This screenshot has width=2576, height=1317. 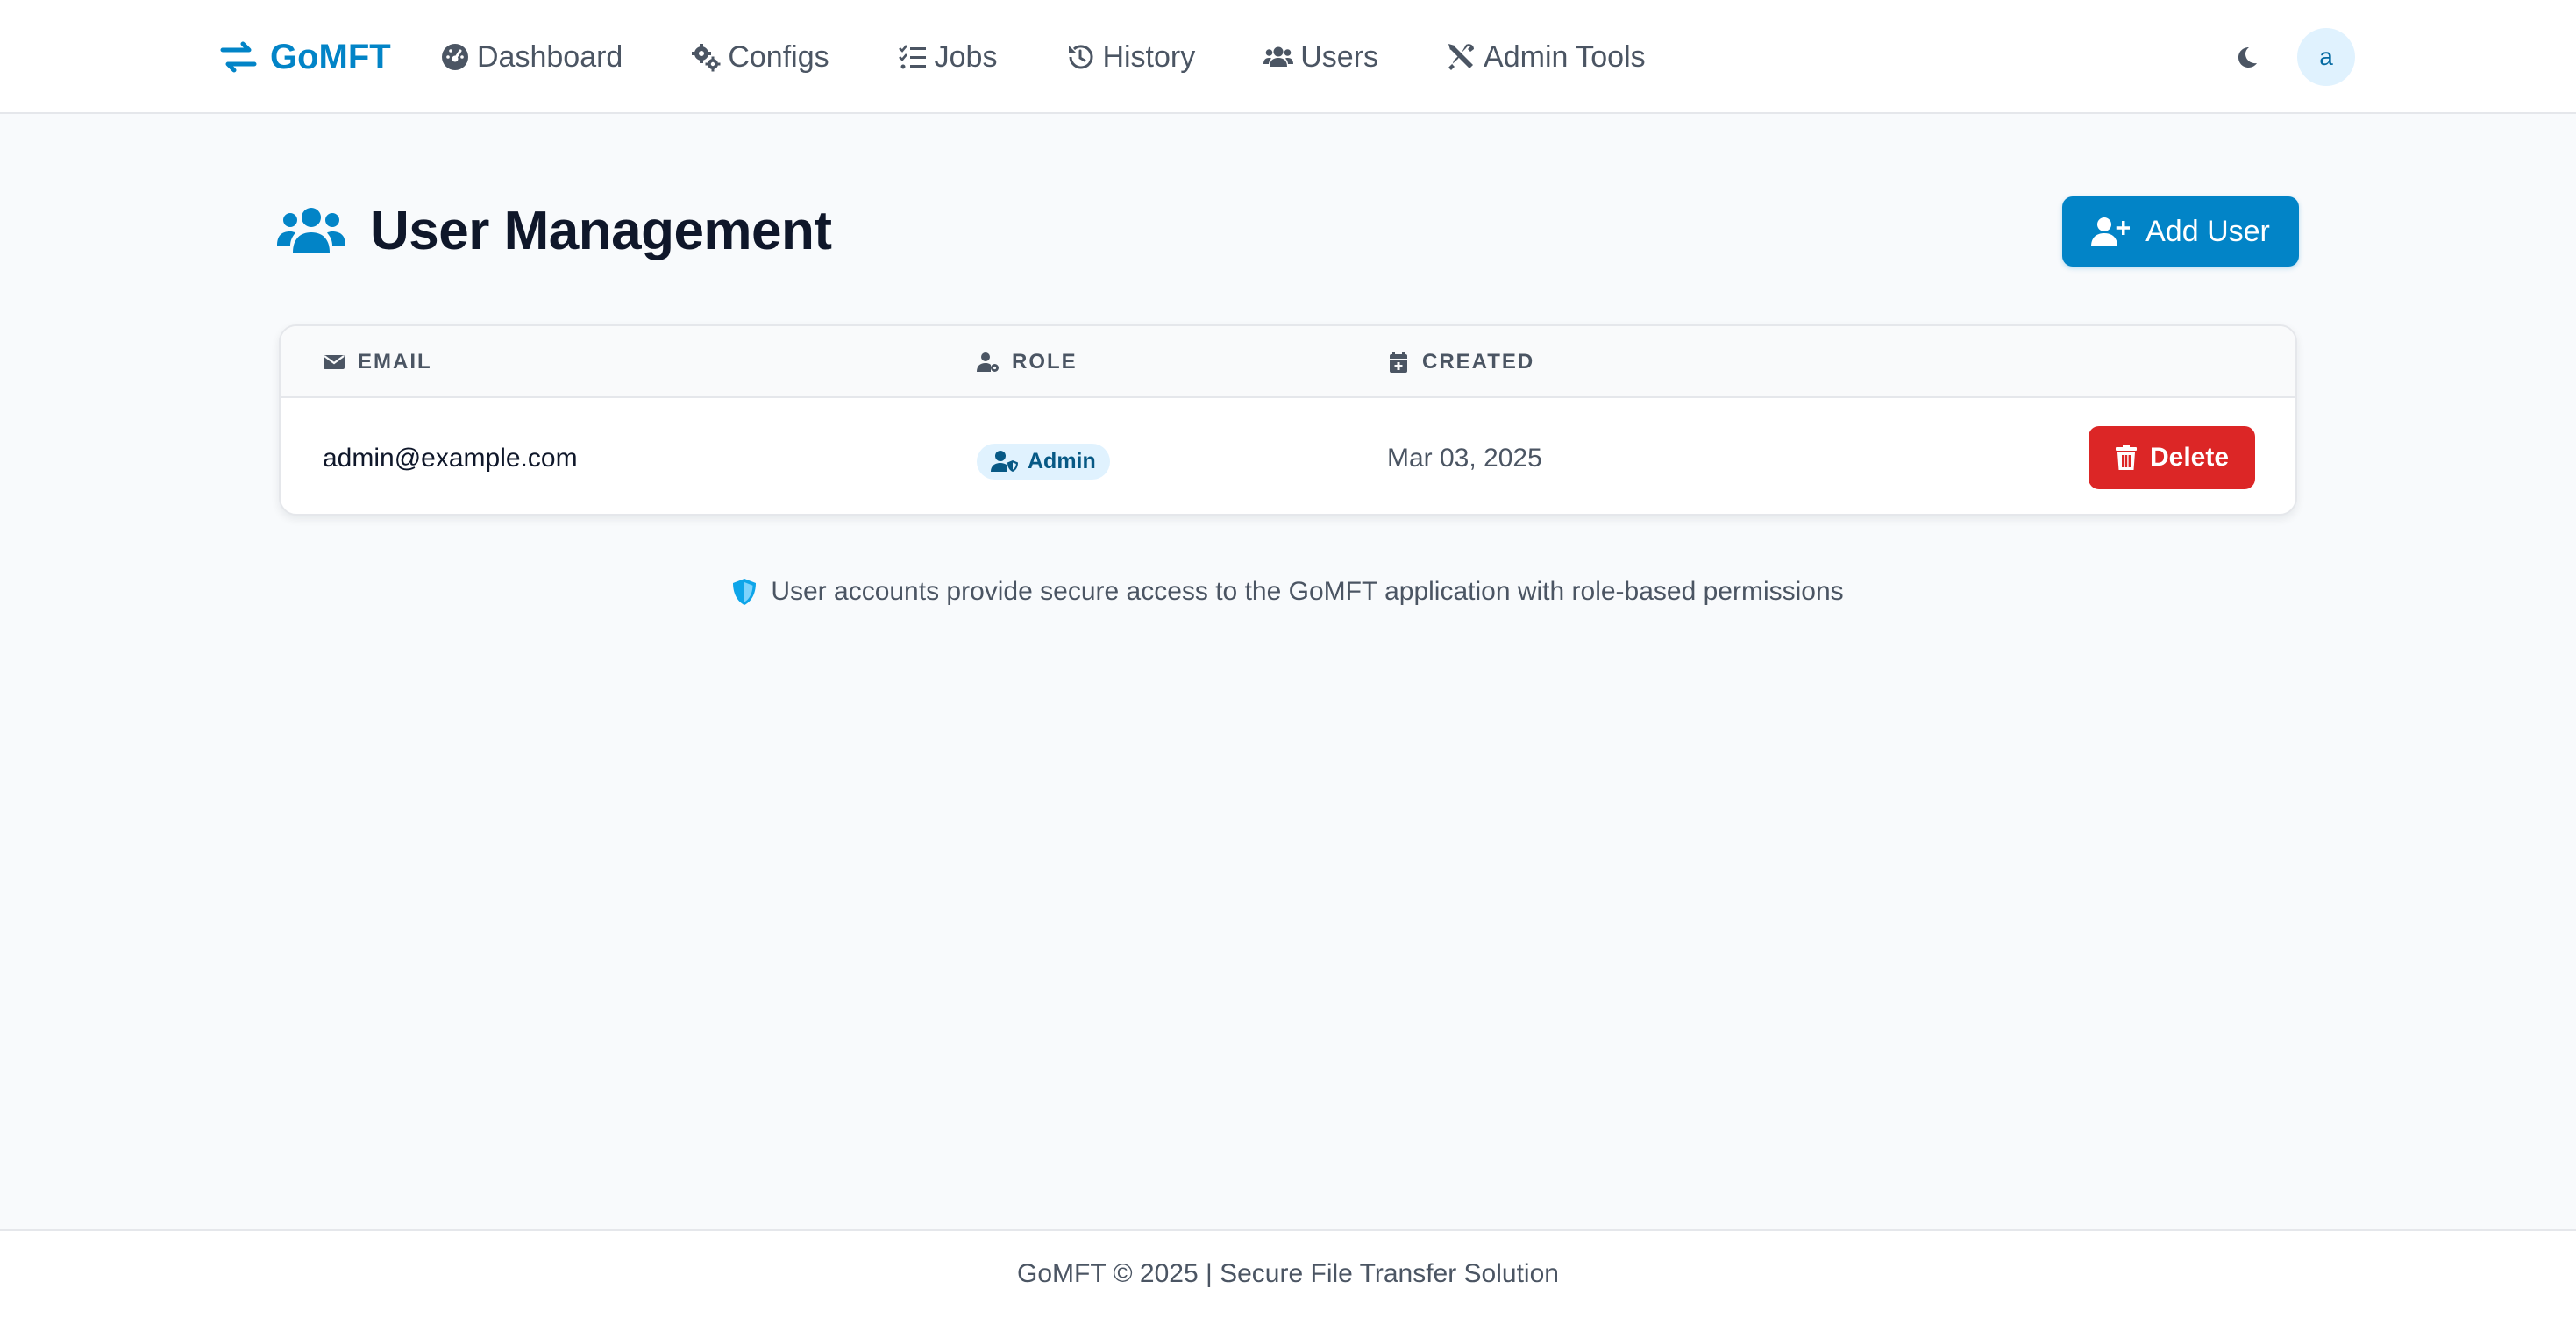 What do you see at coordinates (966, 57) in the screenshot?
I see `nav-label: Jobs` at bounding box center [966, 57].